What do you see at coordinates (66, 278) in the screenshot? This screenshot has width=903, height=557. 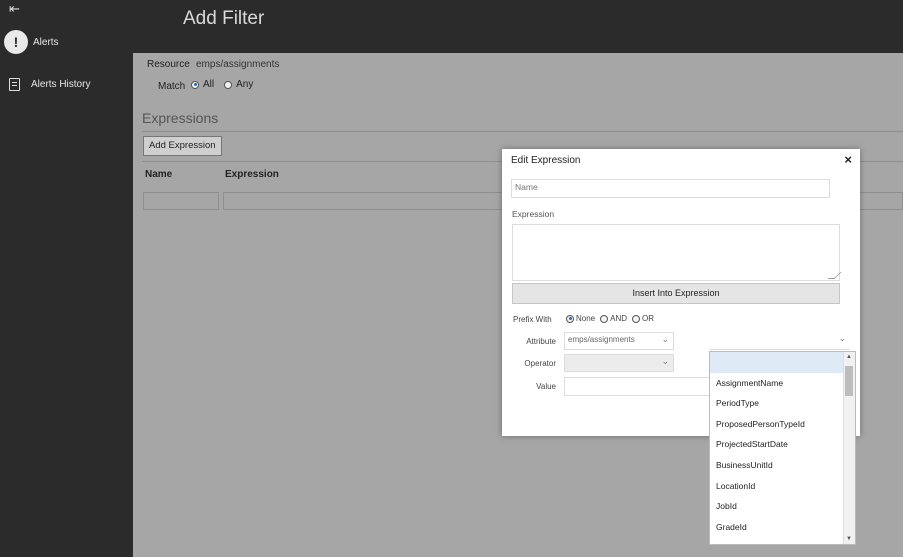 I see `sidebar: ⇤ ! Alerts Alerts History` at bounding box center [66, 278].